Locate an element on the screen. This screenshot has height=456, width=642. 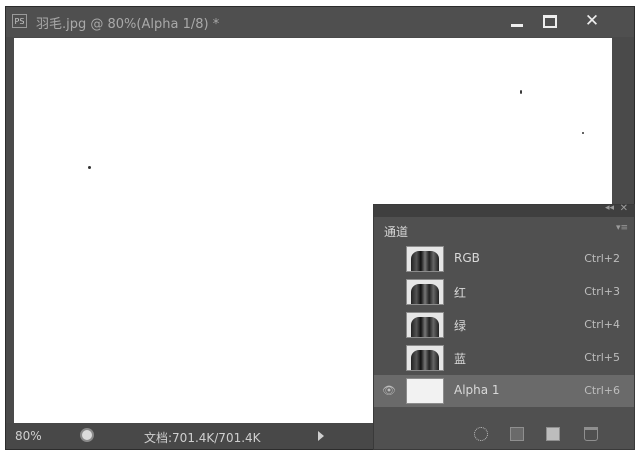
delete-channel-icon is located at coordinates (591, 434).